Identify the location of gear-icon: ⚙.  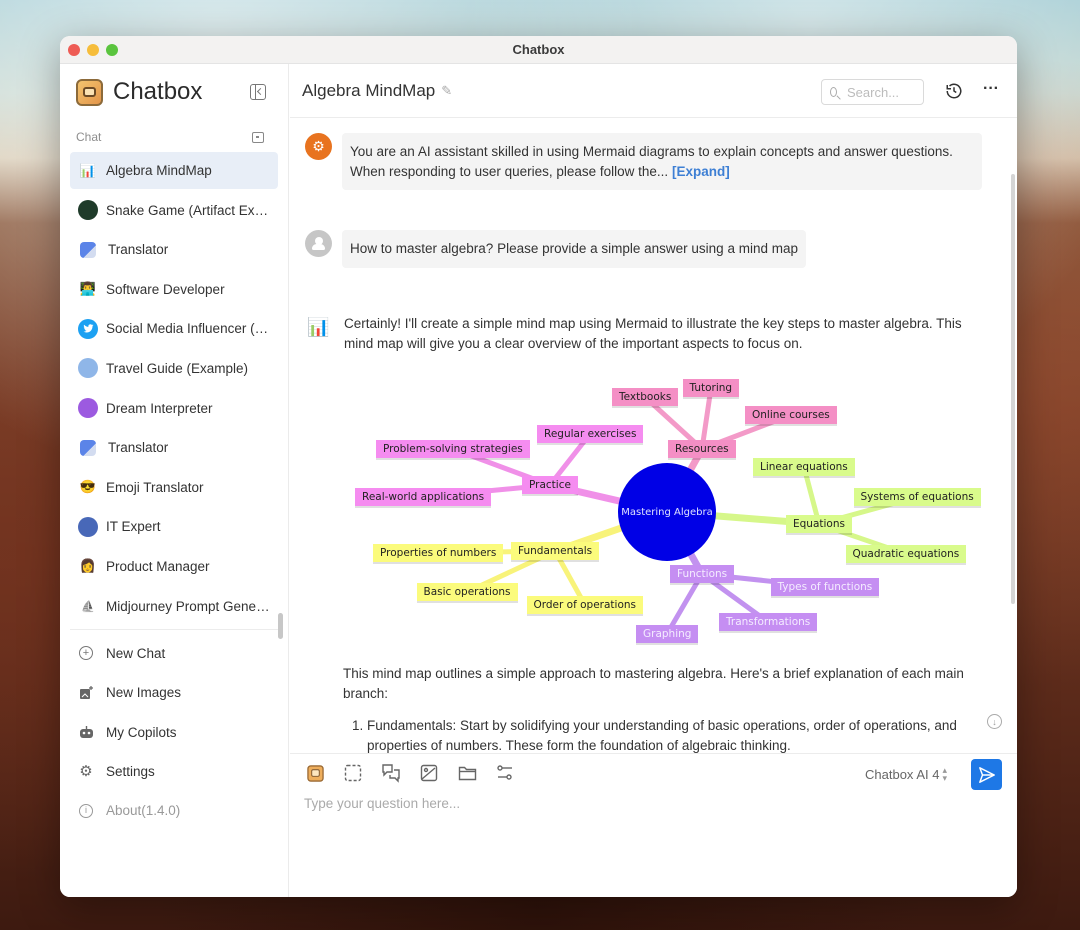
(86, 772).